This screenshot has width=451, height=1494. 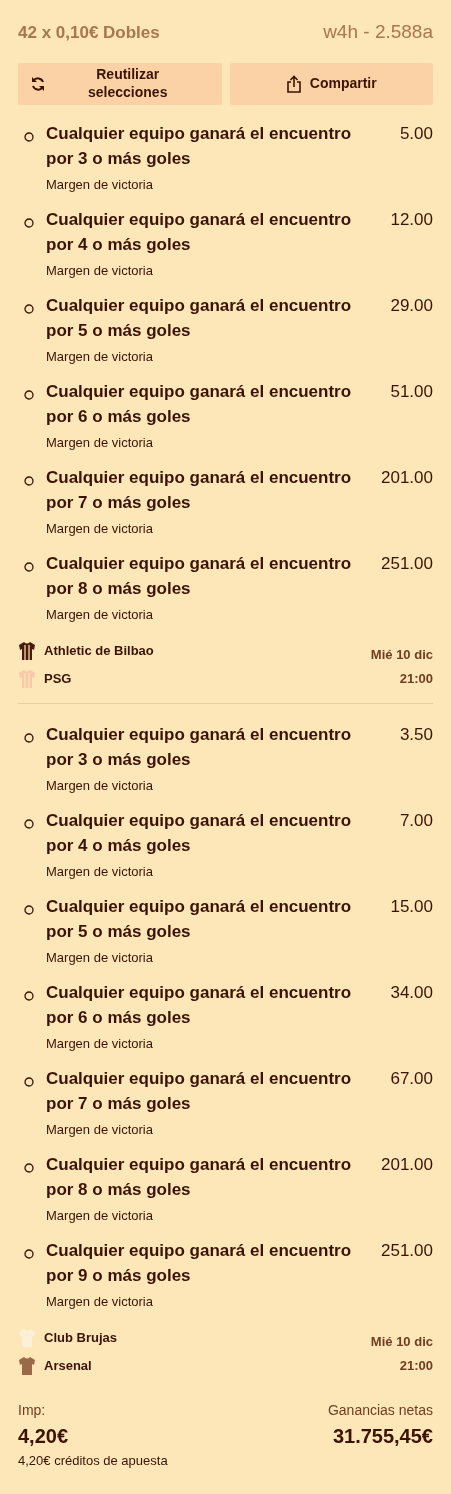 I want to click on team-name: Club Brujas, so click(x=80, y=1337).